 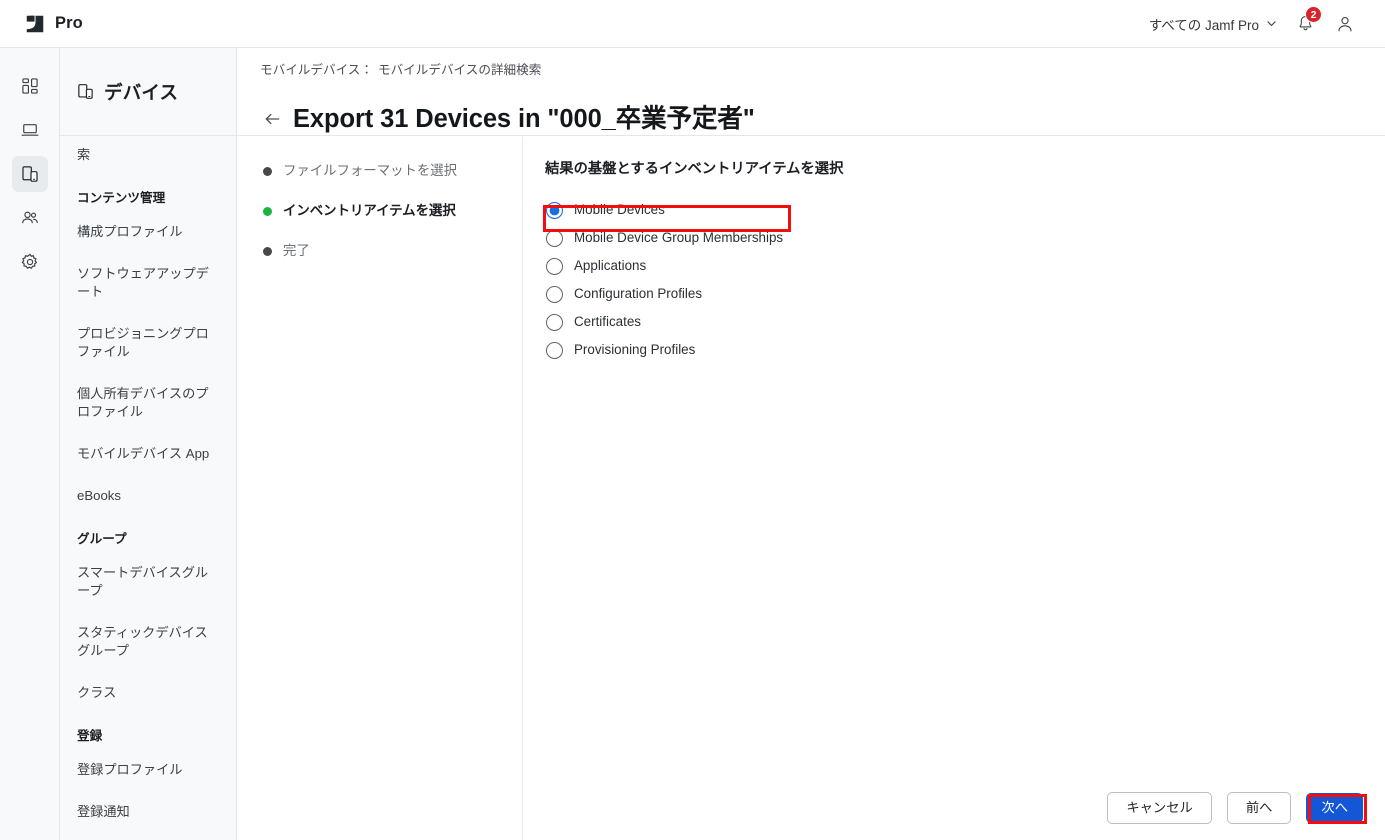 I want to click on wizard-footer: キャンセル 前へ 次へ, so click(x=954, y=808).